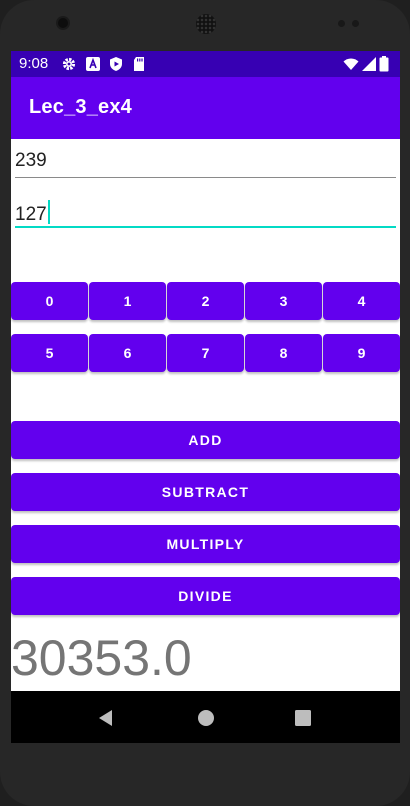  I want to click on second-number-value: 127, so click(31, 214).